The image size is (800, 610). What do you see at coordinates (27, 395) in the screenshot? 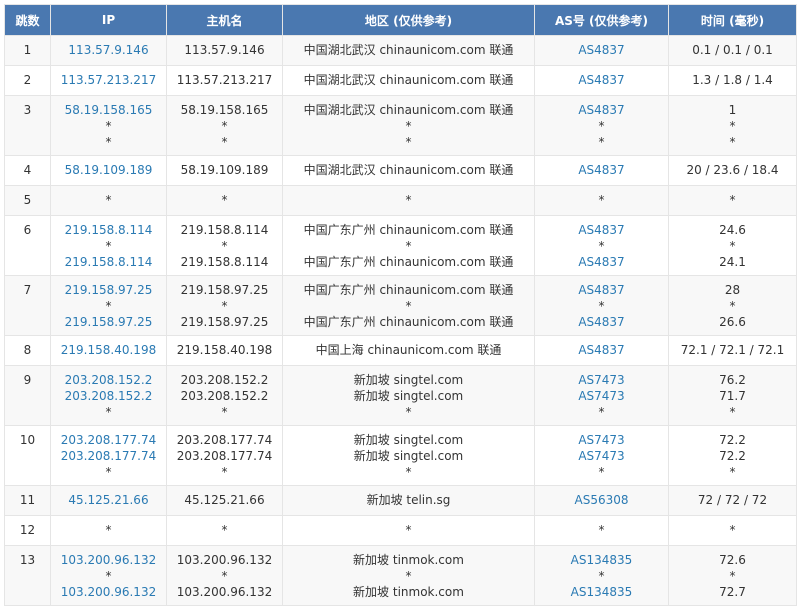
I see `hop-cell: 9` at bounding box center [27, 395].